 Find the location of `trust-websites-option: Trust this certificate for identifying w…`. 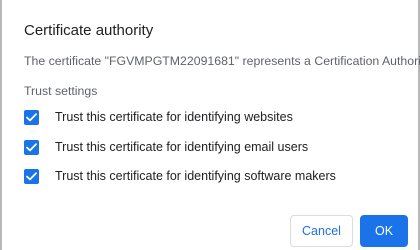

trust-websites-option: Trust this certificate for identifying w… is located at coordinates (158, 117).